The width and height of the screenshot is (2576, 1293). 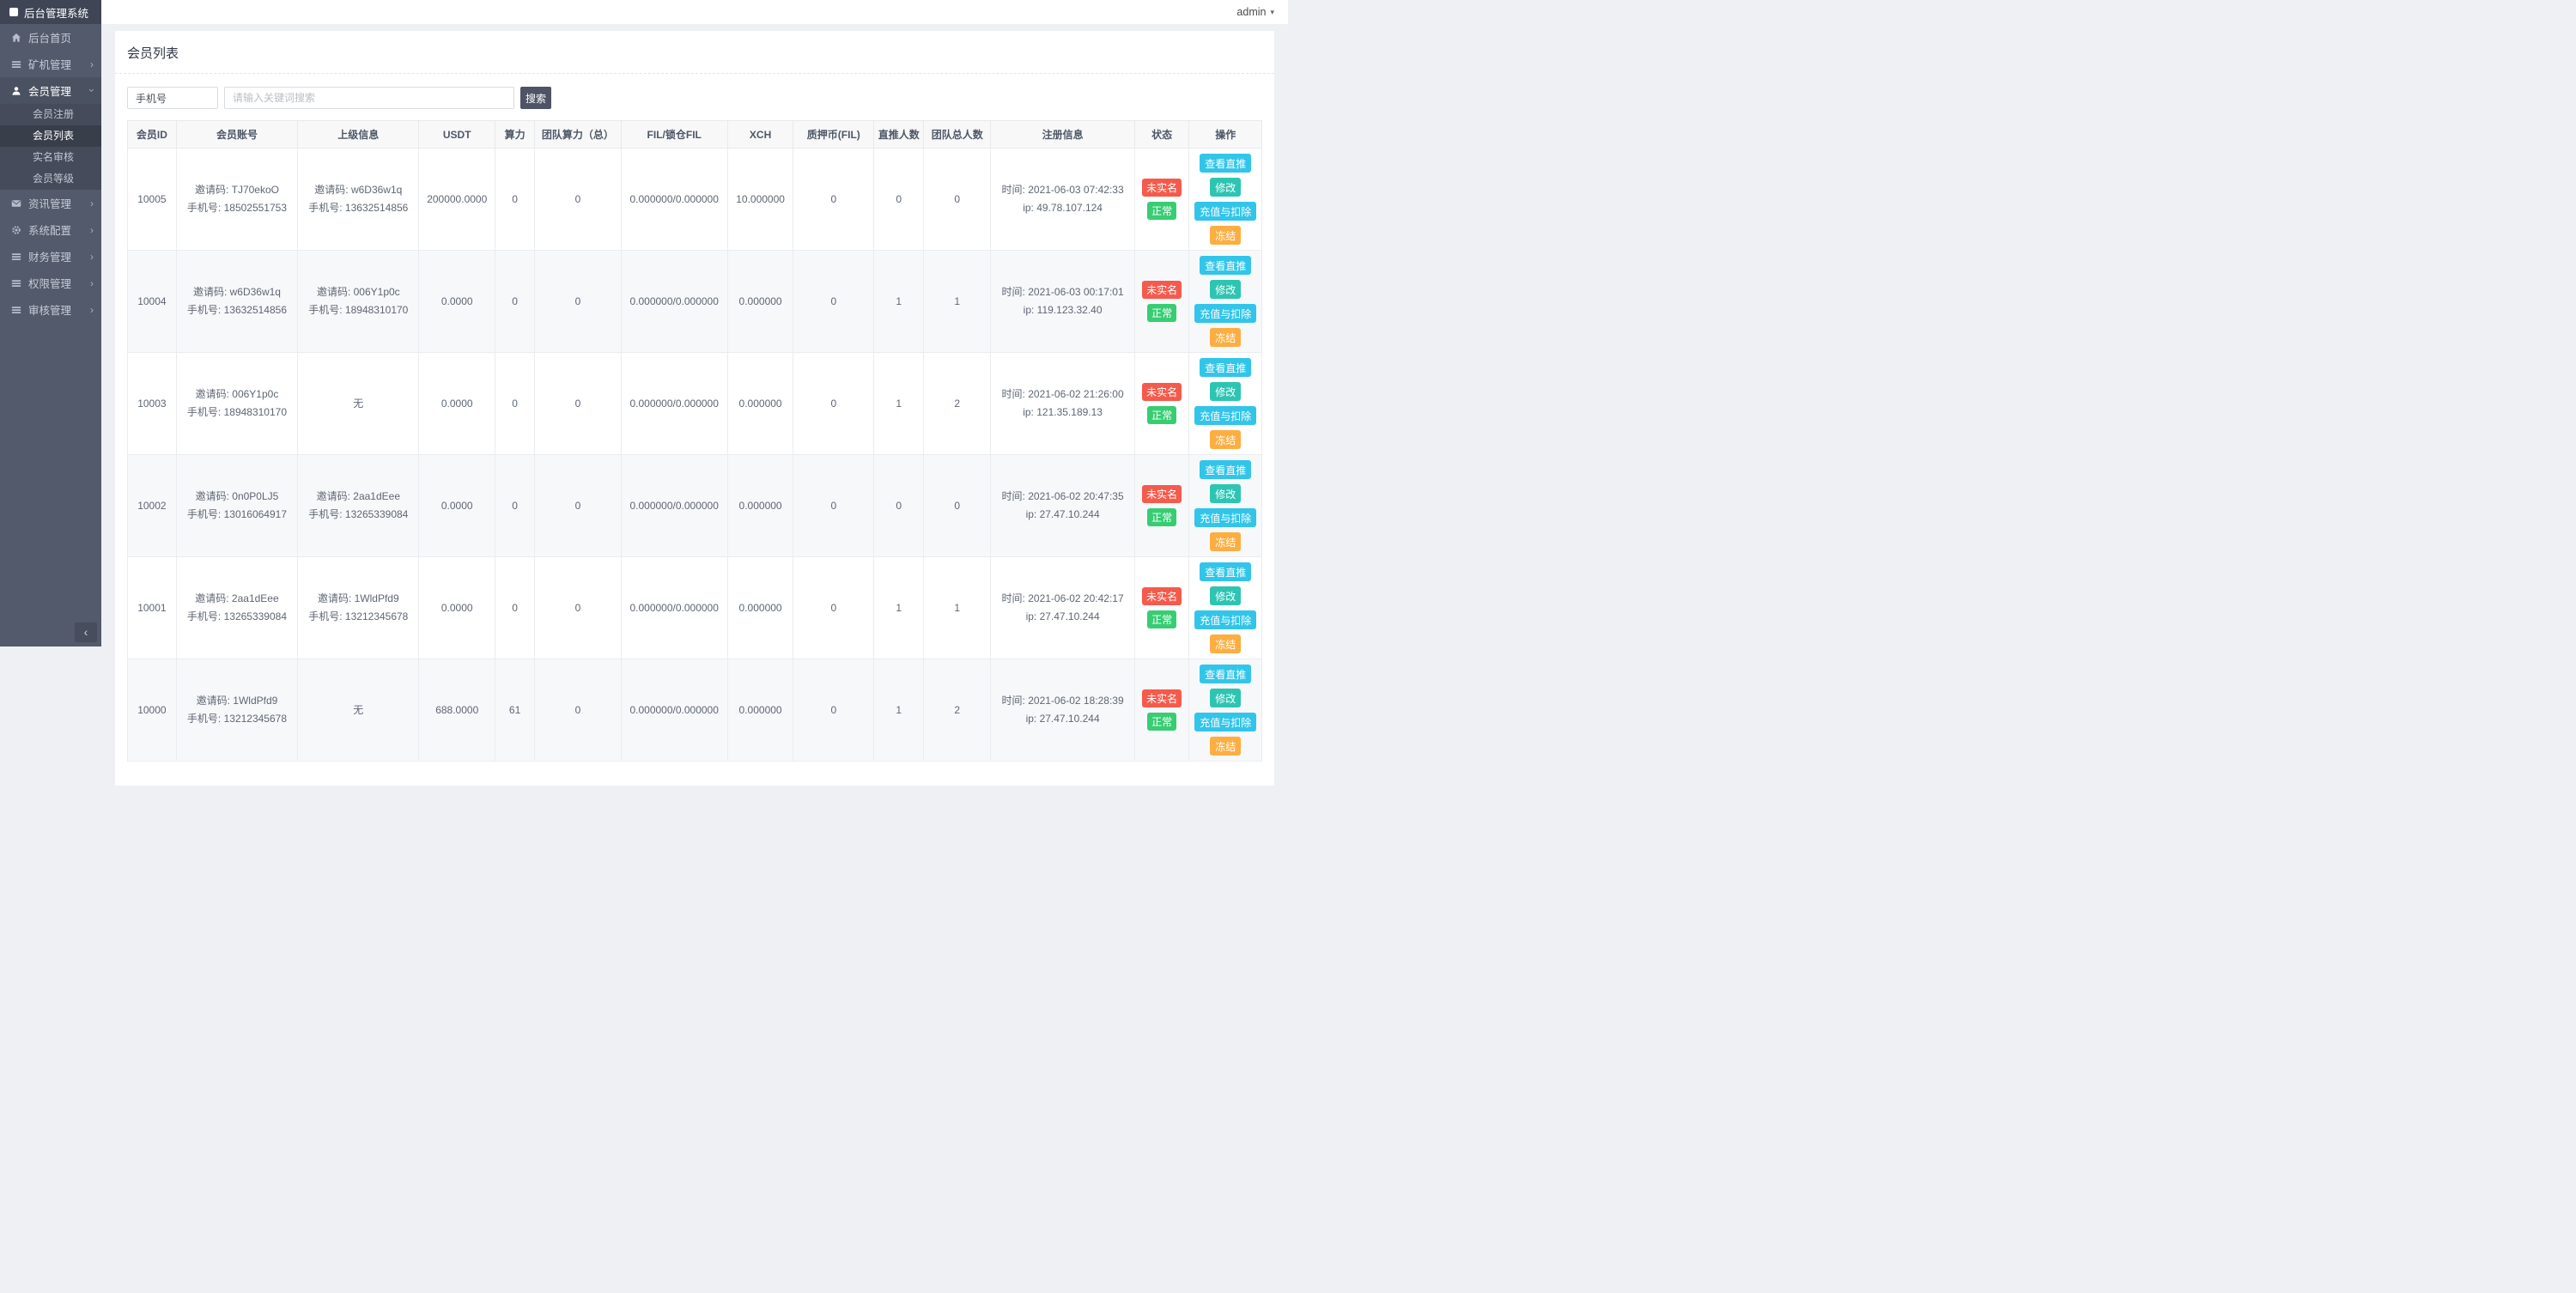 I want to click on cell-line: 手机号: 13212345678, so click(x=358, y=616).